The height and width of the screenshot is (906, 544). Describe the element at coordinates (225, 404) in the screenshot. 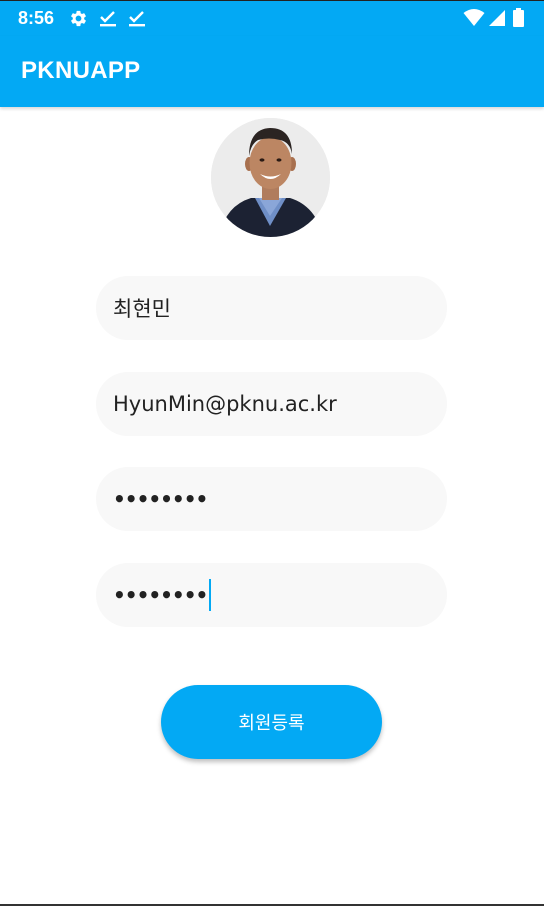

I see `email-input-value: HyunMin@pknu.ac.kr` at that location.